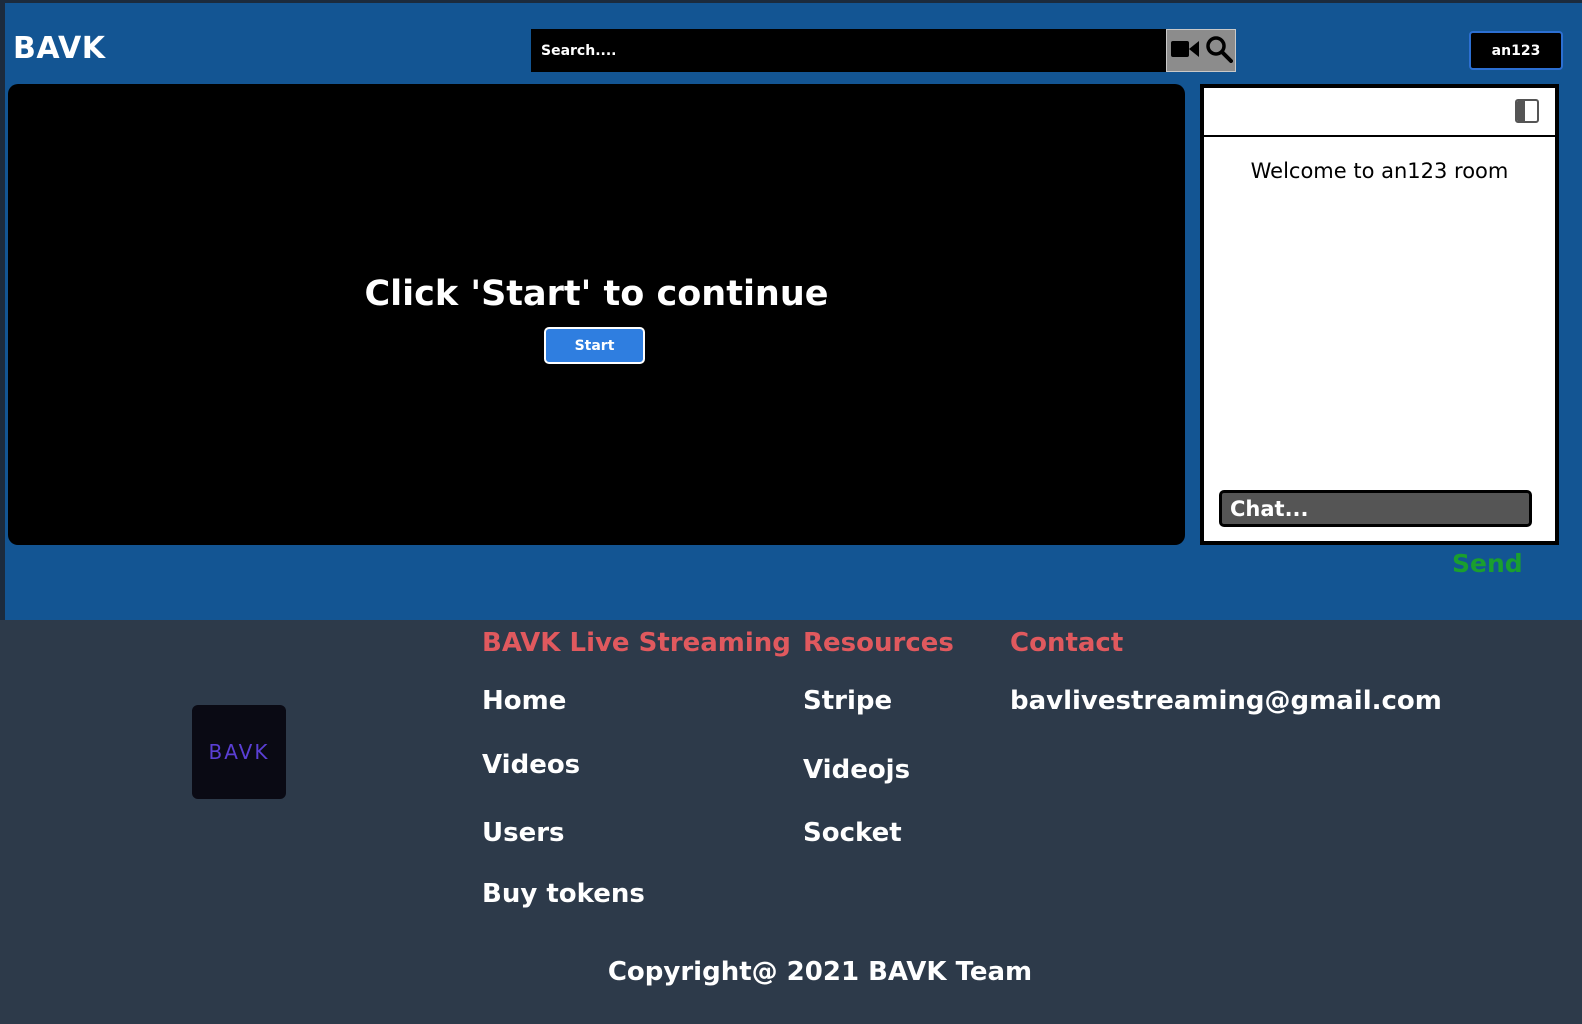  Describe the element at coordinates (1487, 563) in the screenshot. I see `send-button: Send` at that location.